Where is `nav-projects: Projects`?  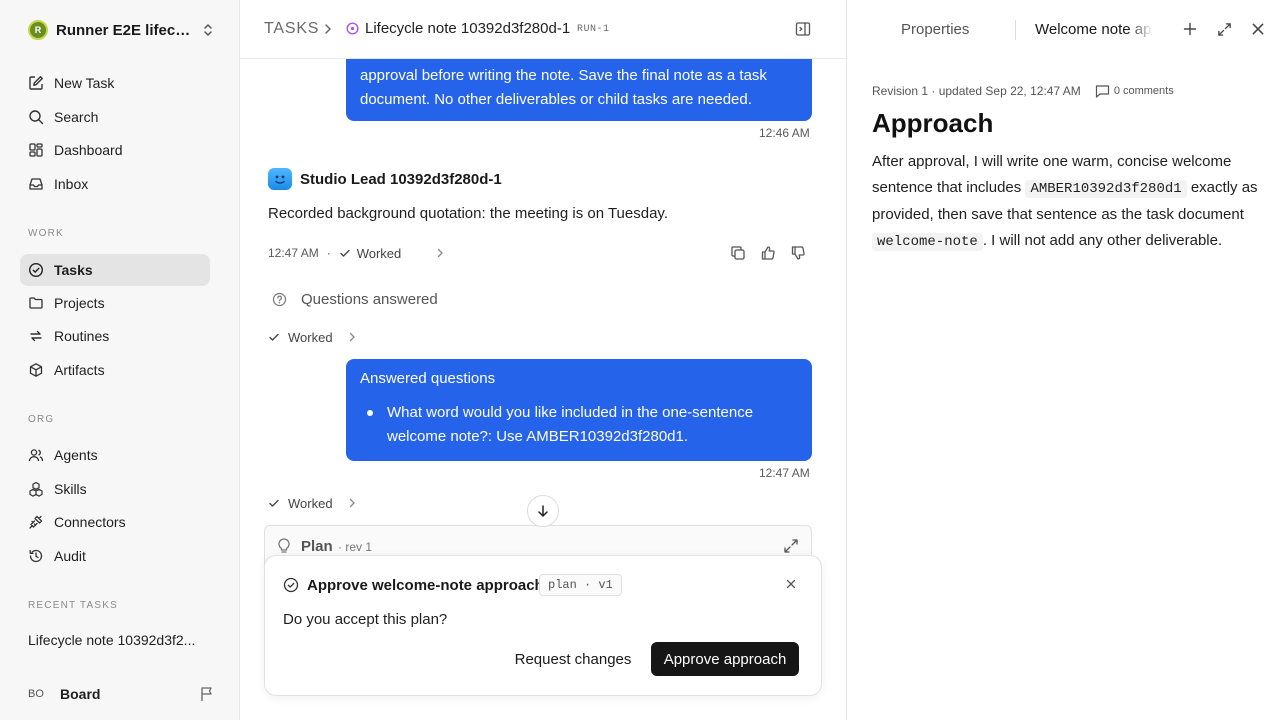 nav-projects: Projects is located at coordinates (115, 303).